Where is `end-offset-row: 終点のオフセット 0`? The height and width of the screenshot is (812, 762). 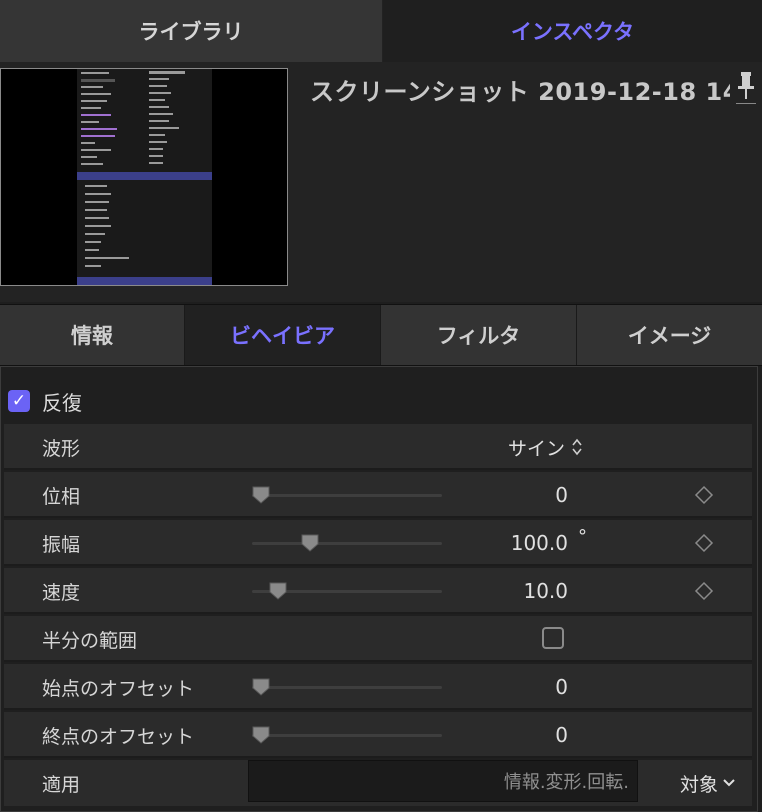 end-offset-row: 終点のオフセット 0 is located at coordinates (378, 735).